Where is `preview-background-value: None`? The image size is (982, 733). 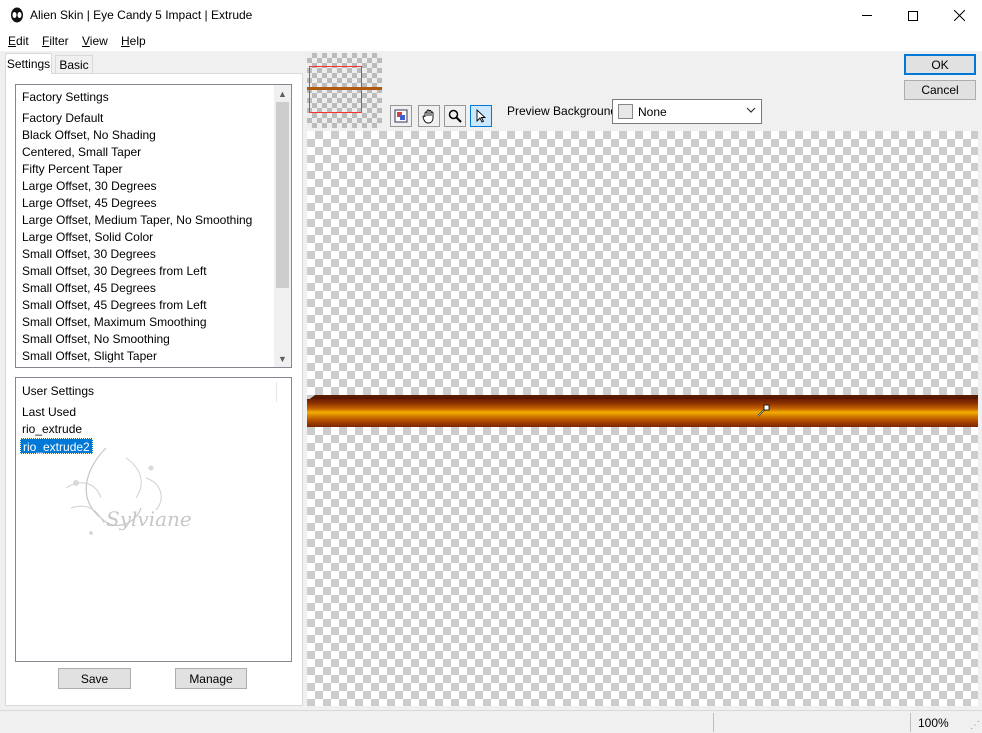 preview-background-value: None is located at coordinates (652, 112).